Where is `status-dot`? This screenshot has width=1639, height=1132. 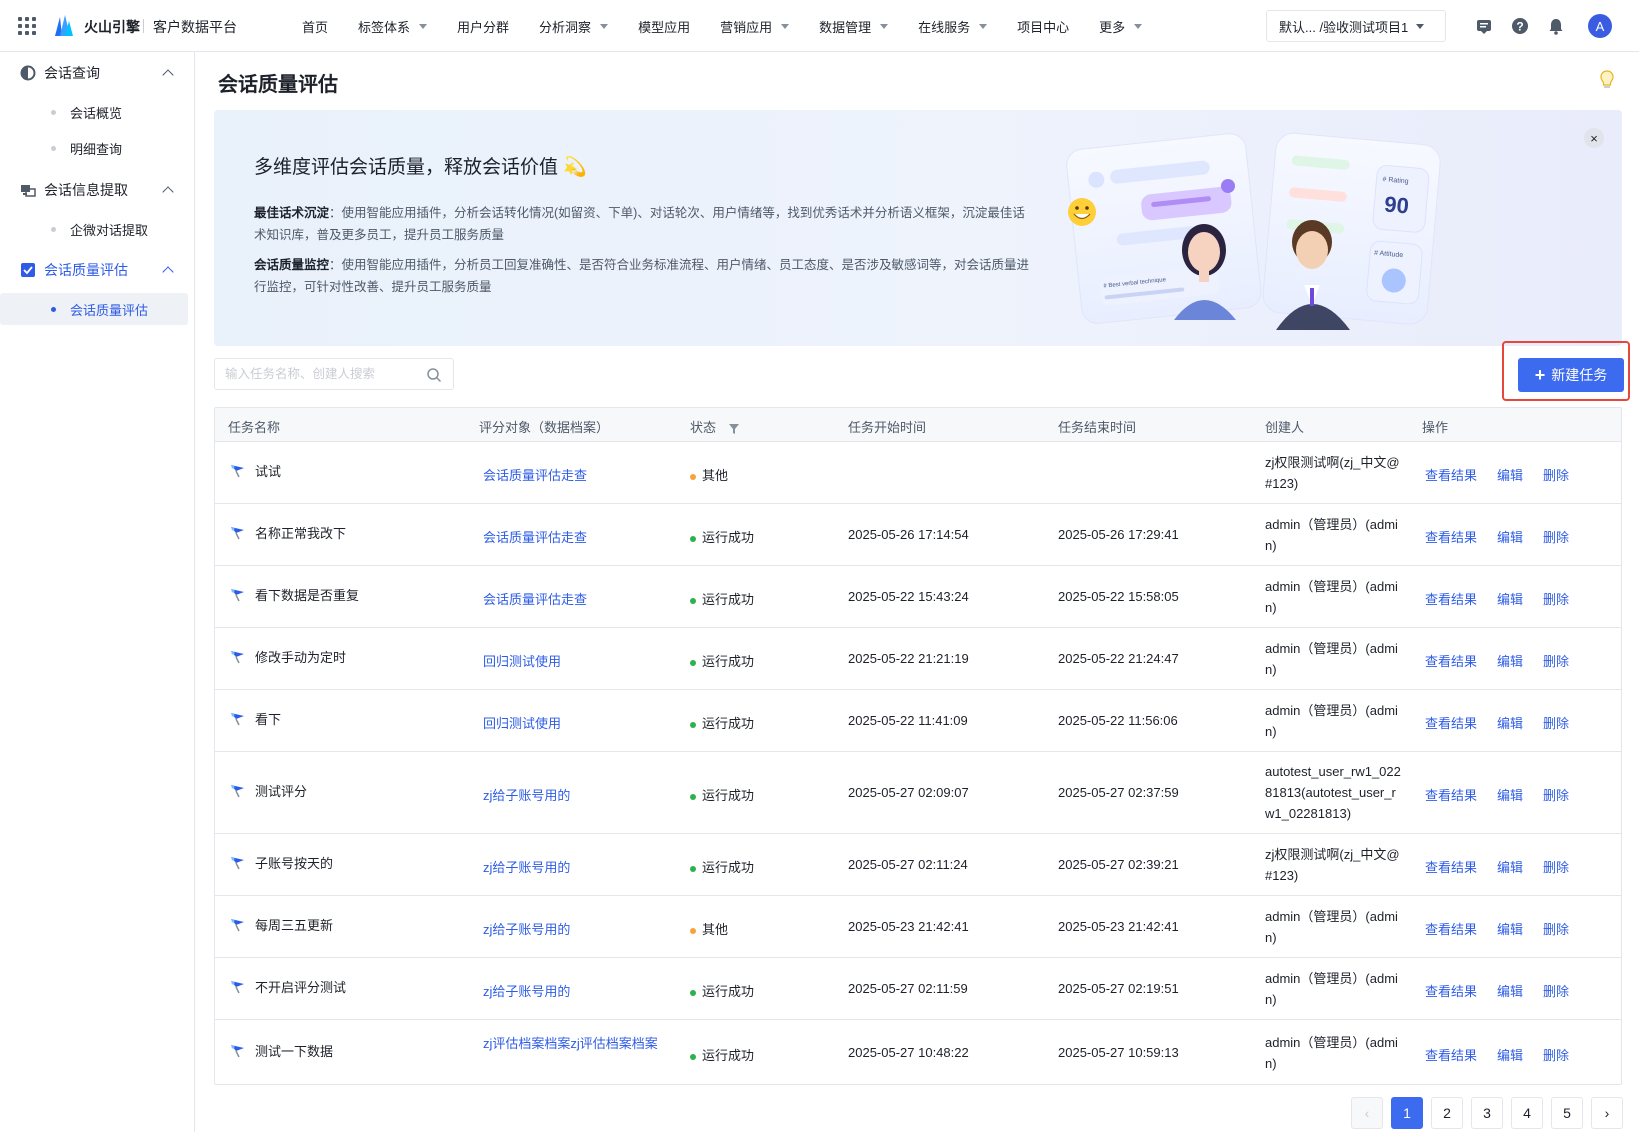 status-dot is located at coordinates (693, 1056).